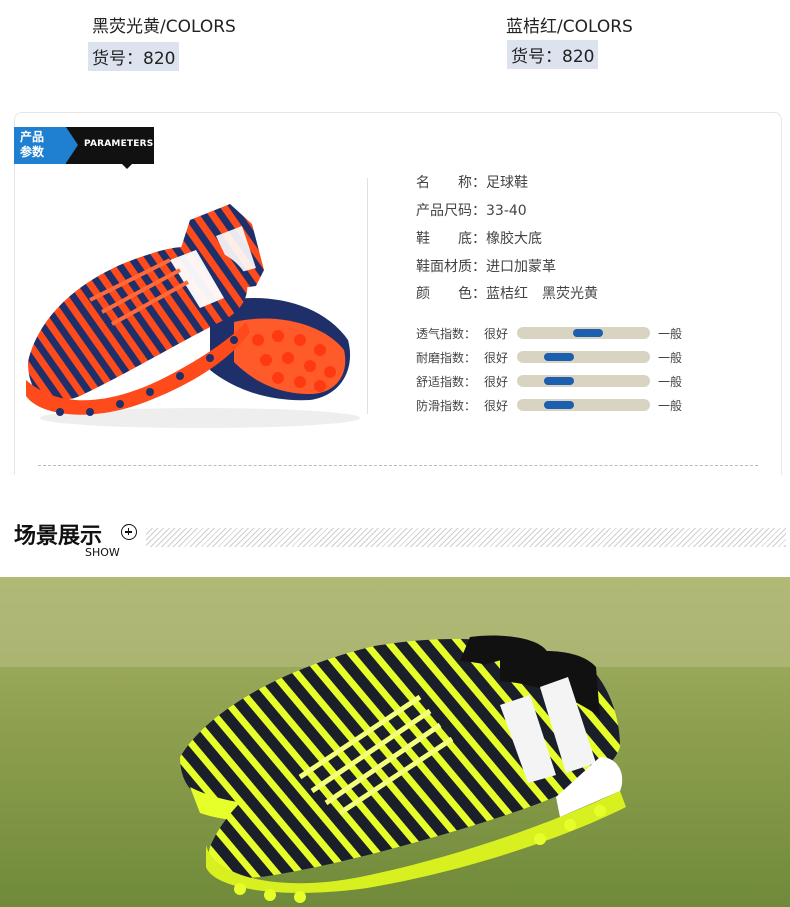 The height and width of the screenshot is (907, 790). What do you see at coordinates (32, 144) in the screenshot?
I see `parameters-tag-cn: 产品 参数` at bounding box center [32, 144].